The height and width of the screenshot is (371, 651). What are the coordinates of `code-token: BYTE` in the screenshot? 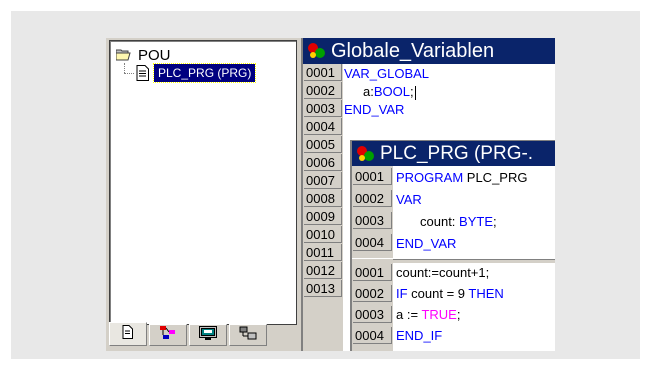 It's located at (476, 221).